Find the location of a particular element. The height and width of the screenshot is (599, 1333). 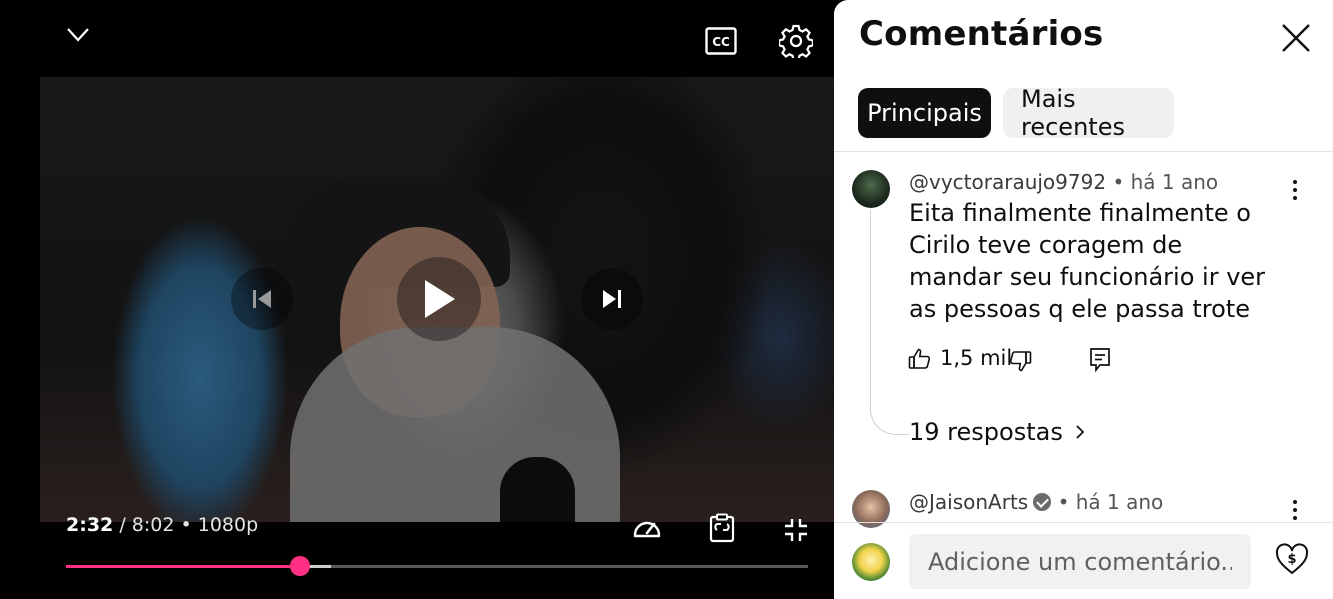

super-thanks-icon: $ is located at coordinates (1292, 559).